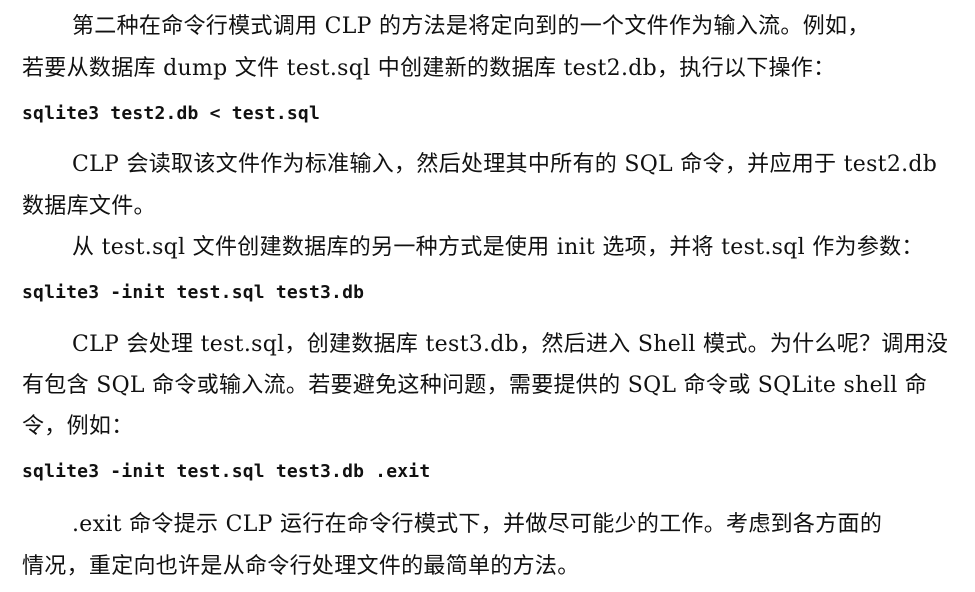  I want to click on code-line-2: sqlite3 -init test.sql test3.db, so click(193, 292).